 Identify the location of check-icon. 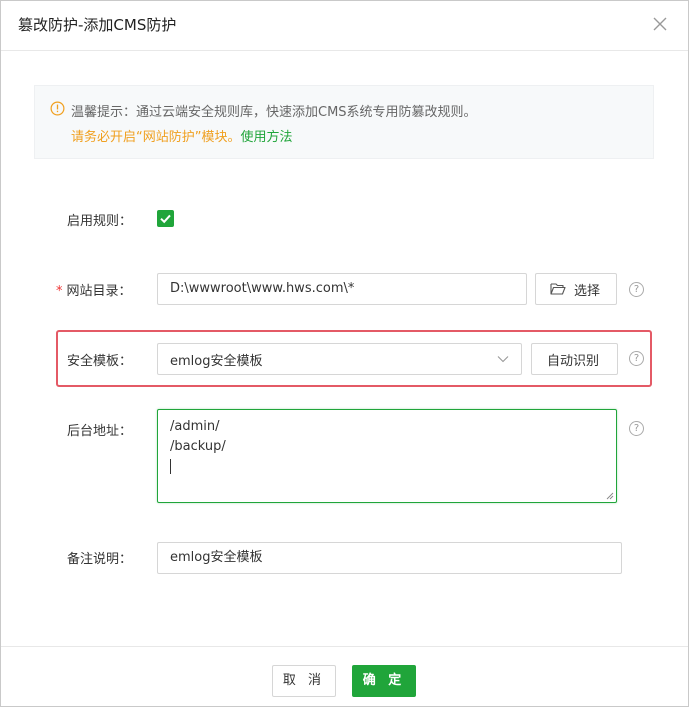
(165, 219).